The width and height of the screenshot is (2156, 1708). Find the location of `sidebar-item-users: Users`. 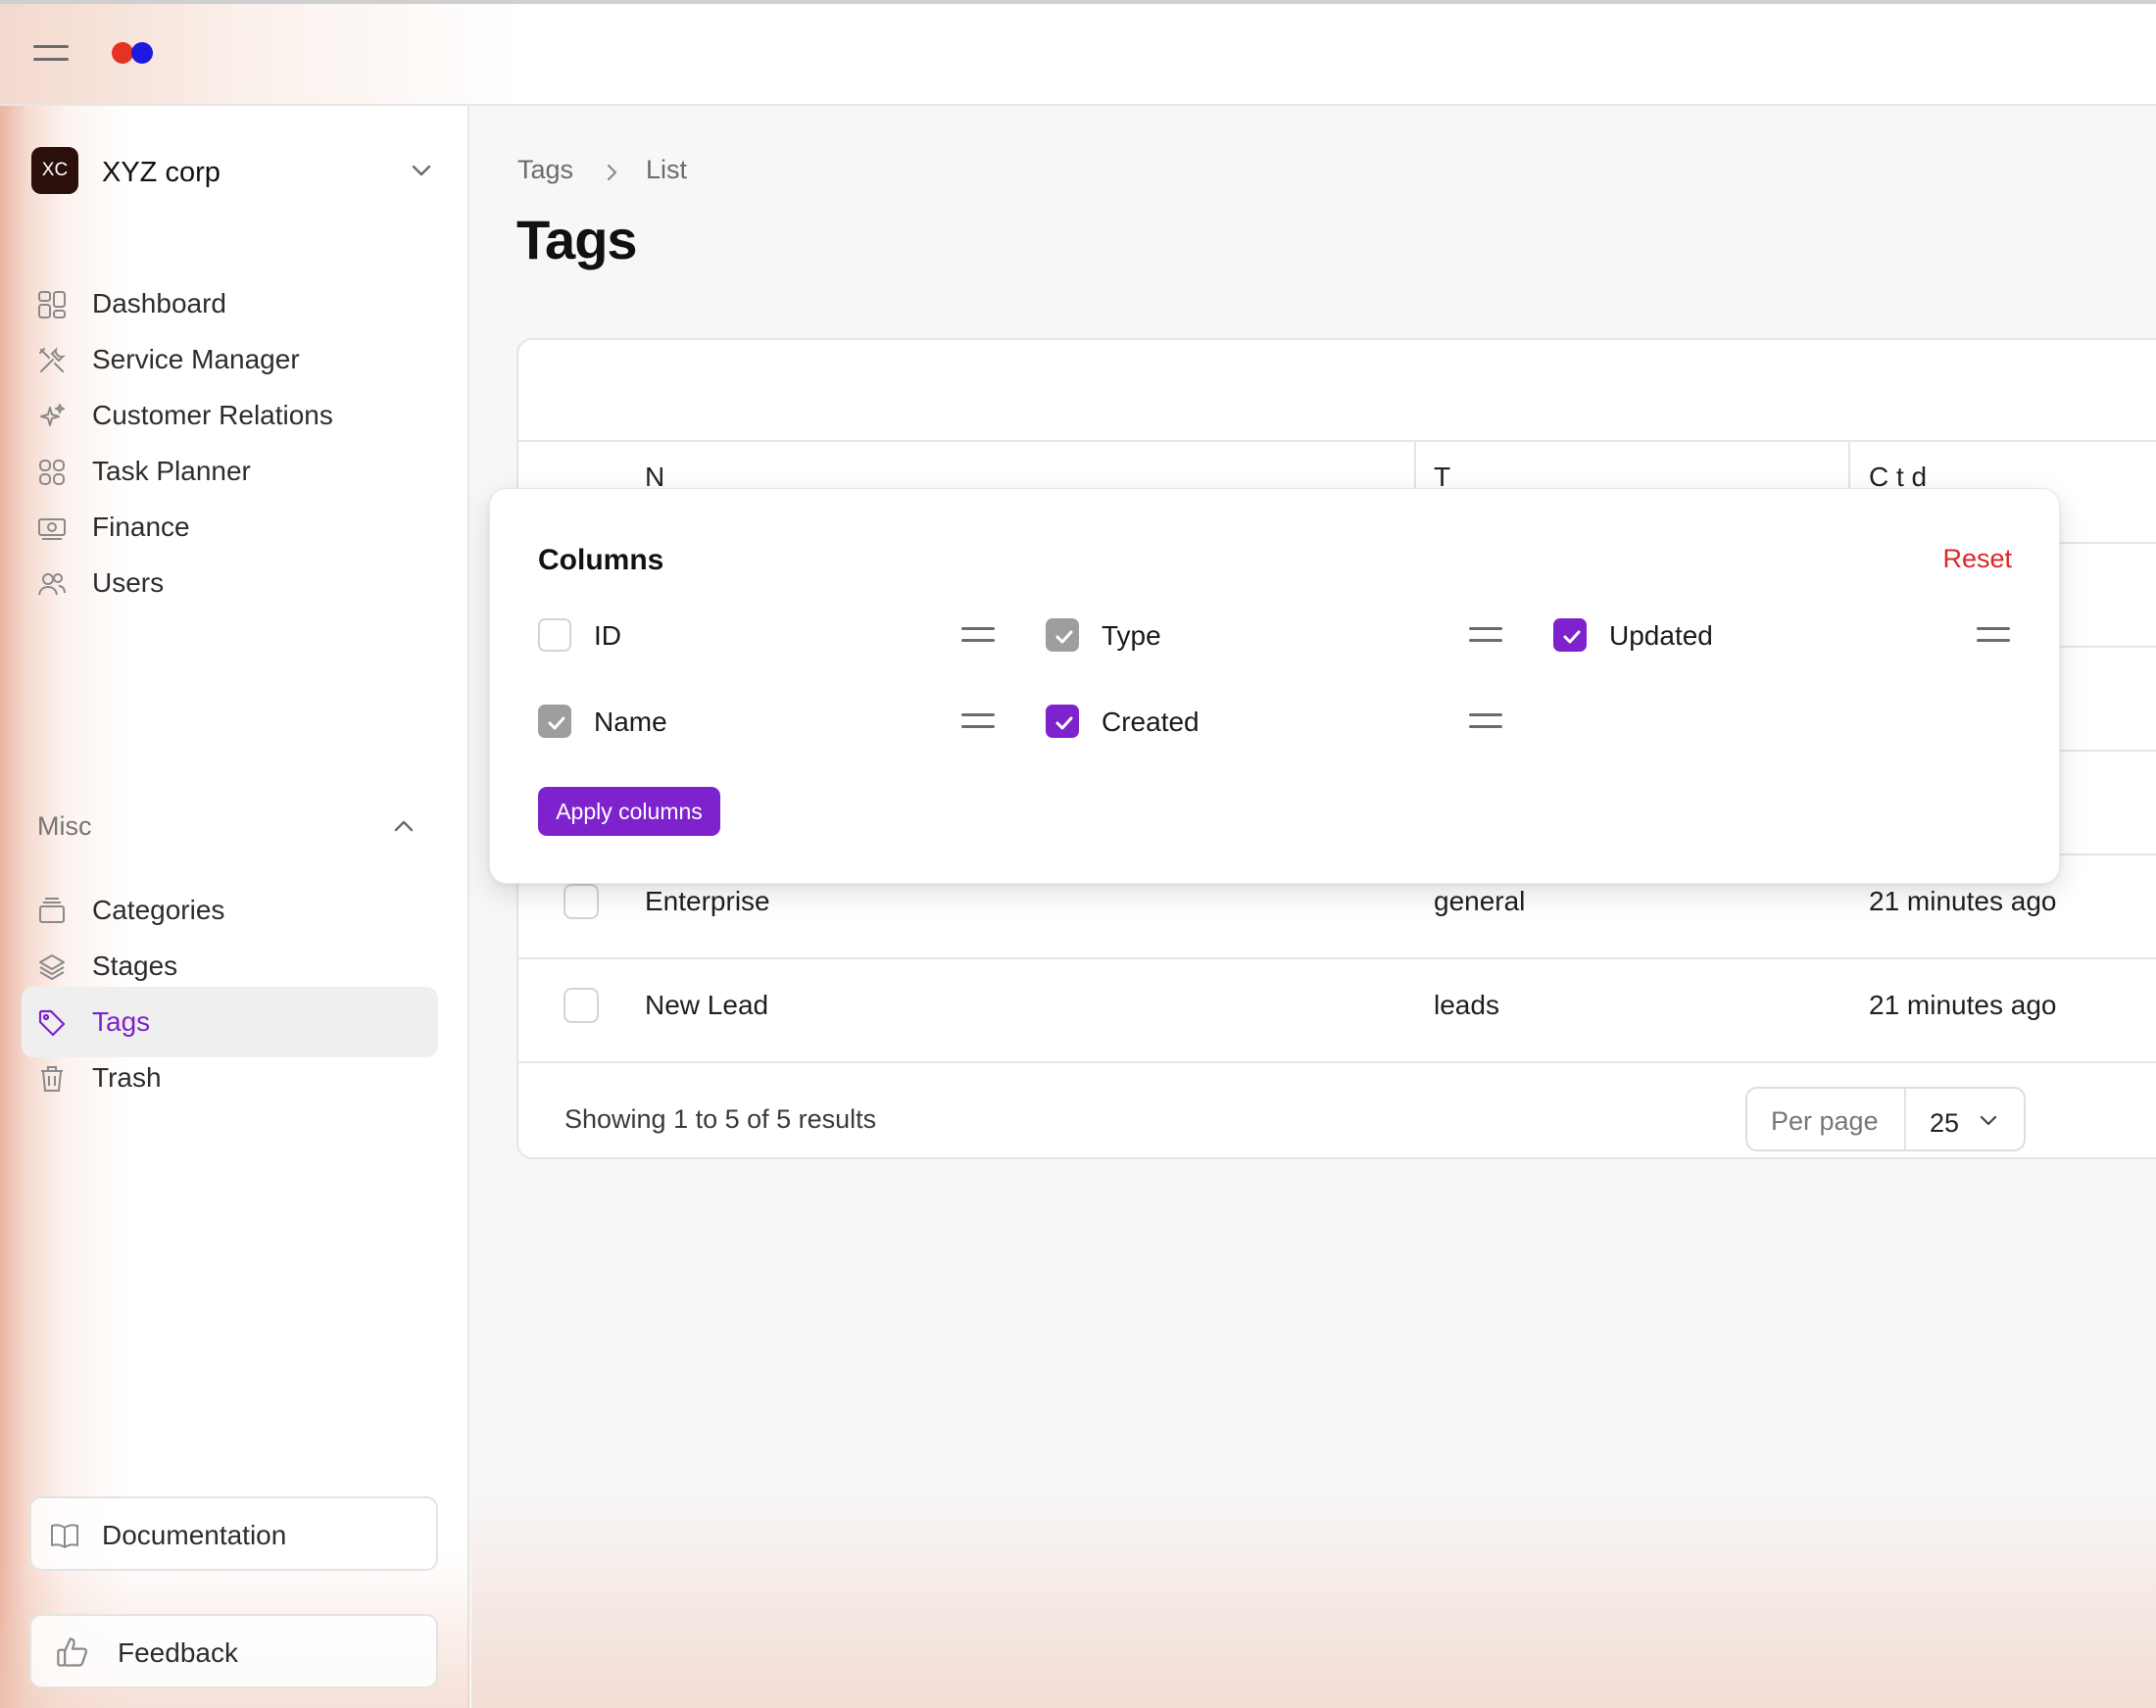

sidebar-item-users: Users is located at coordinates (230, 583).